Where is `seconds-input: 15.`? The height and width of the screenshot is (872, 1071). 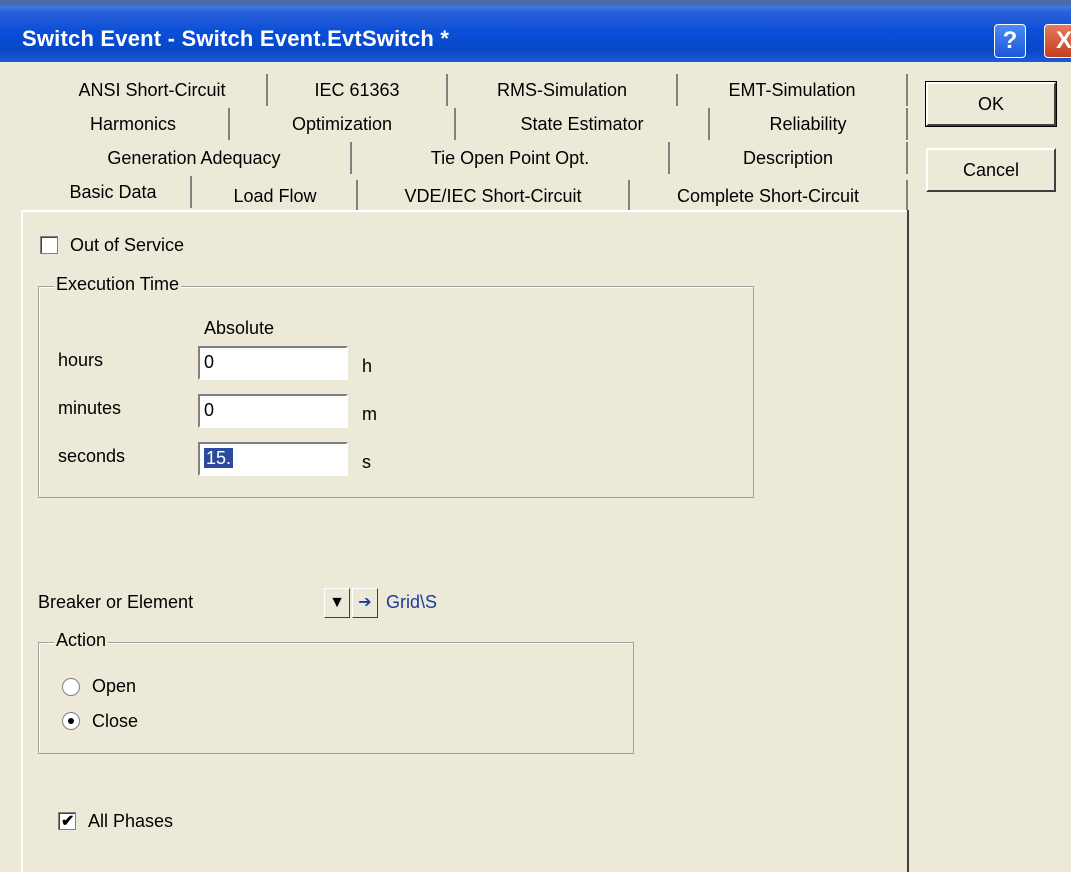
seconds-input: 15. is located at coordinates (273, 459).